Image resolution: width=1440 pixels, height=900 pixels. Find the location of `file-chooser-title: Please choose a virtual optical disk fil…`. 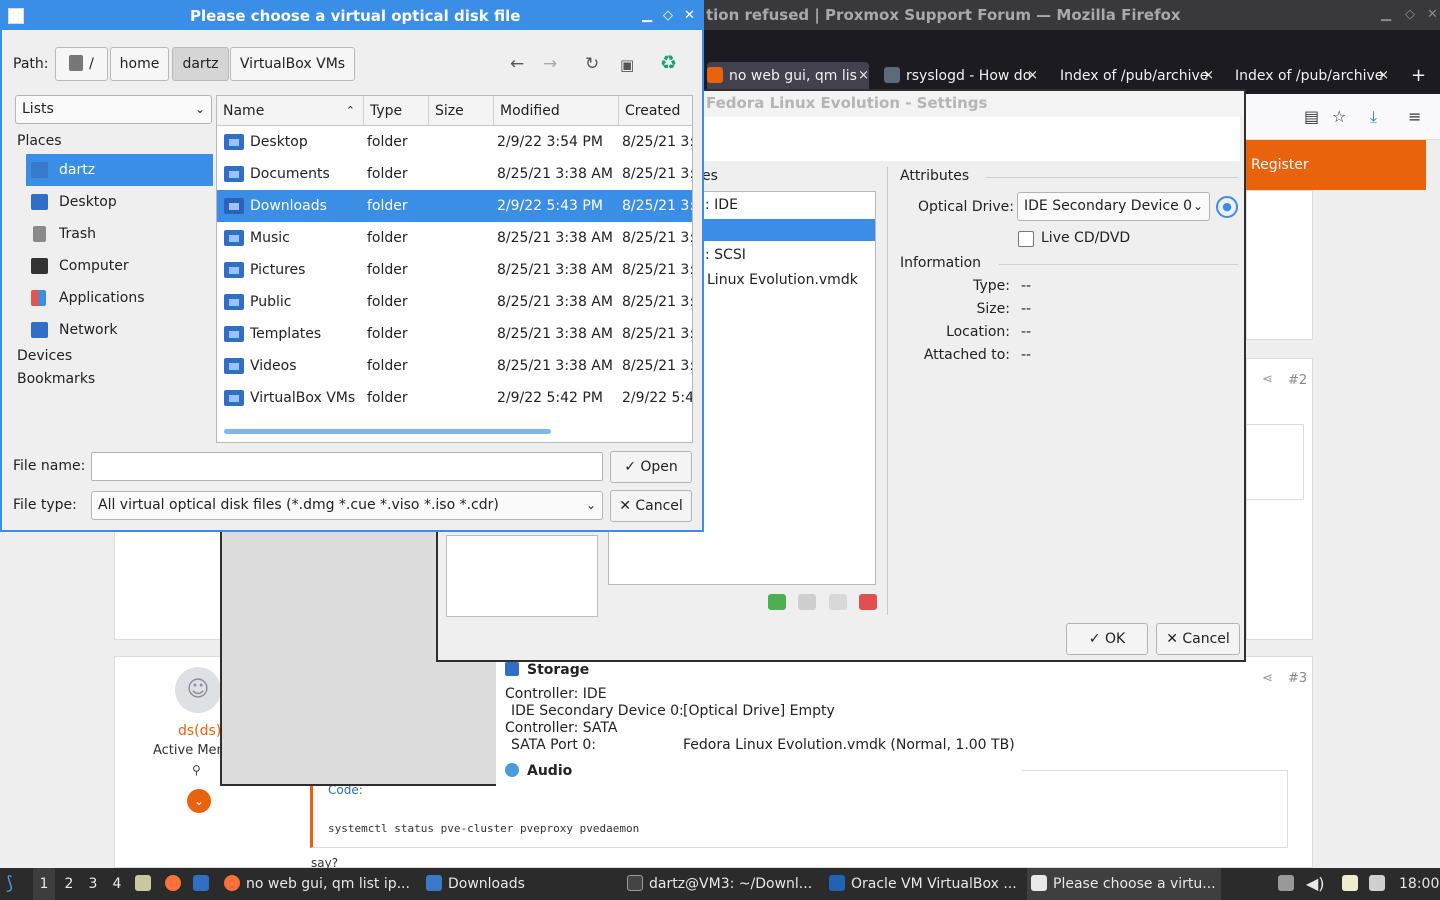

file-chooser-title: Please choose a virtual optical disk fil… is located at coordinates (355, 16).